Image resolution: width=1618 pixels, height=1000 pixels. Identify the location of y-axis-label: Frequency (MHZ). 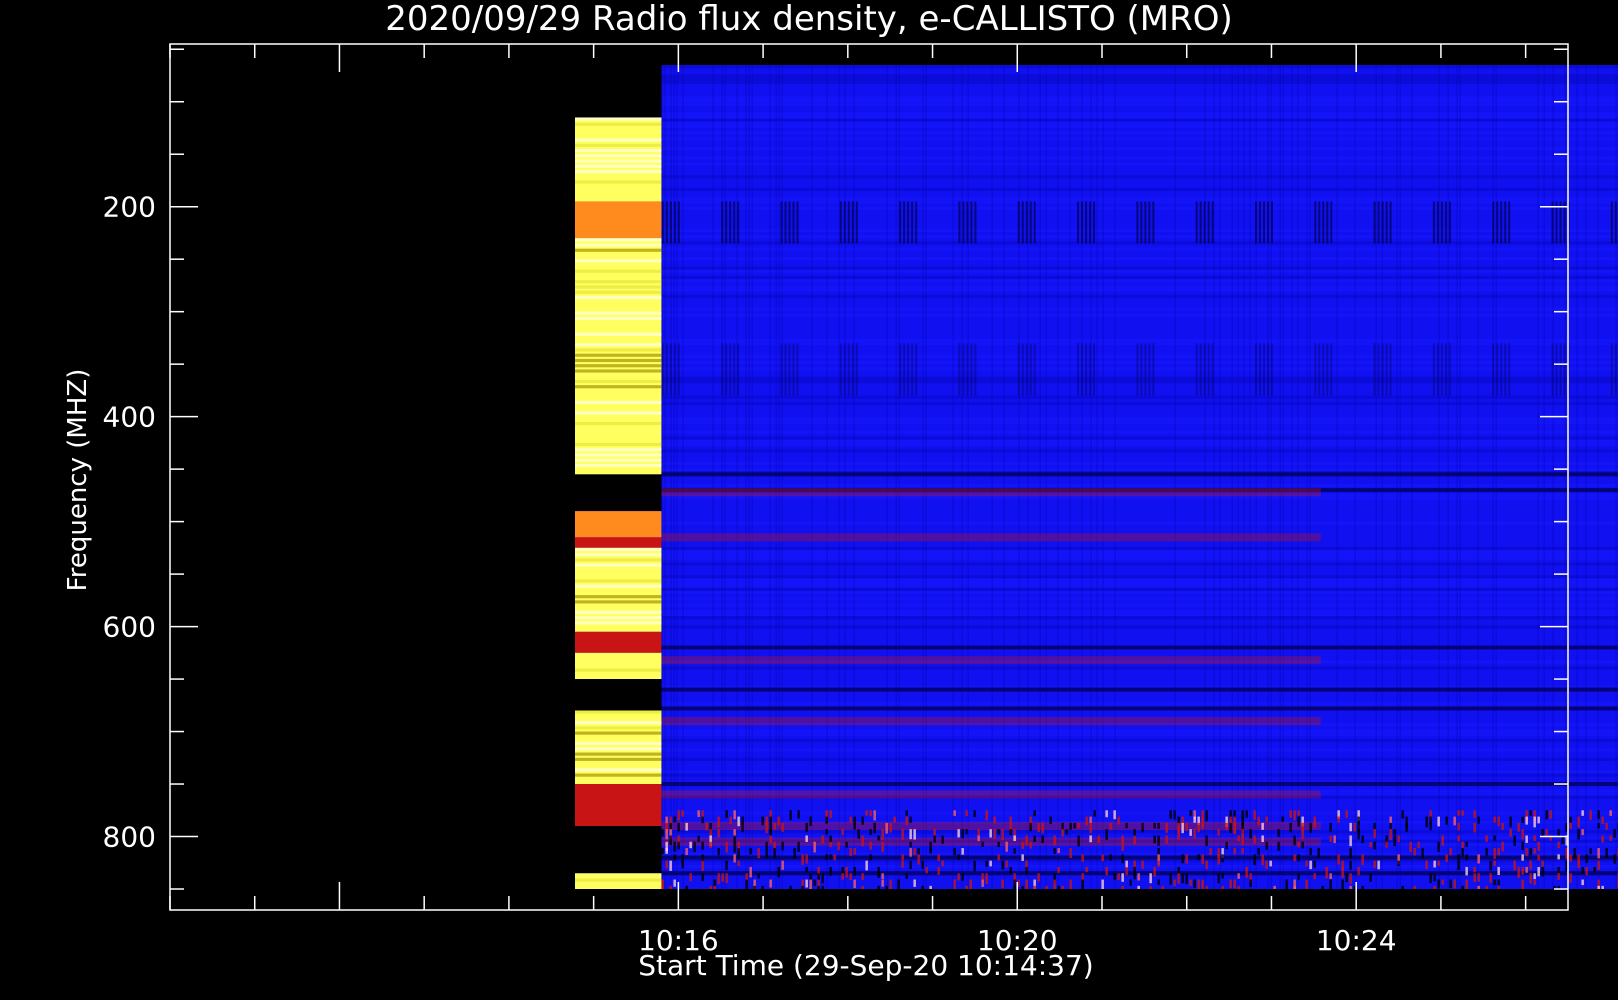
(78, 480).